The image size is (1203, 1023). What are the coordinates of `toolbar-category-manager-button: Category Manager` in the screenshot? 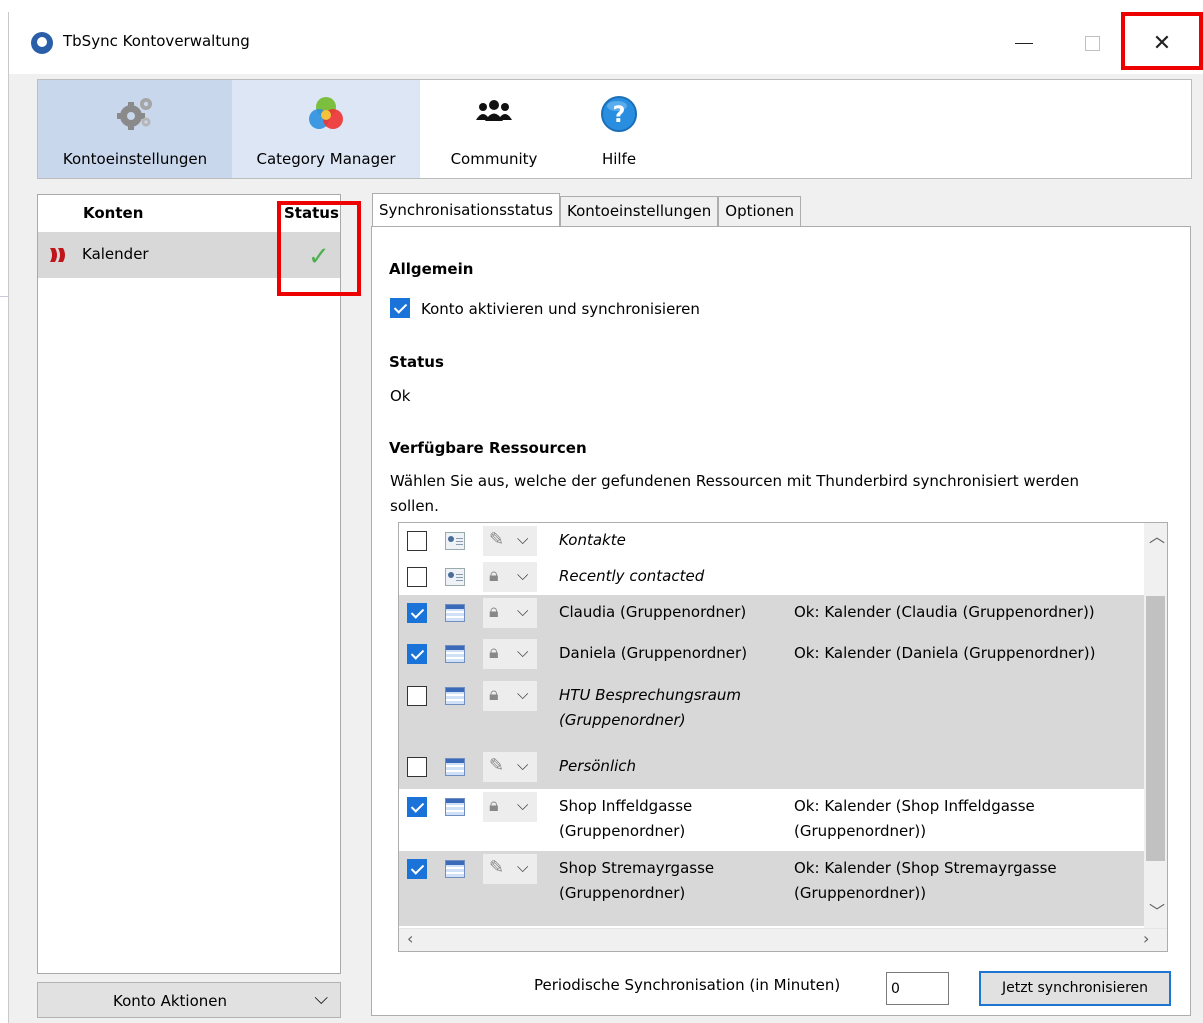 It's located at (326, 129).